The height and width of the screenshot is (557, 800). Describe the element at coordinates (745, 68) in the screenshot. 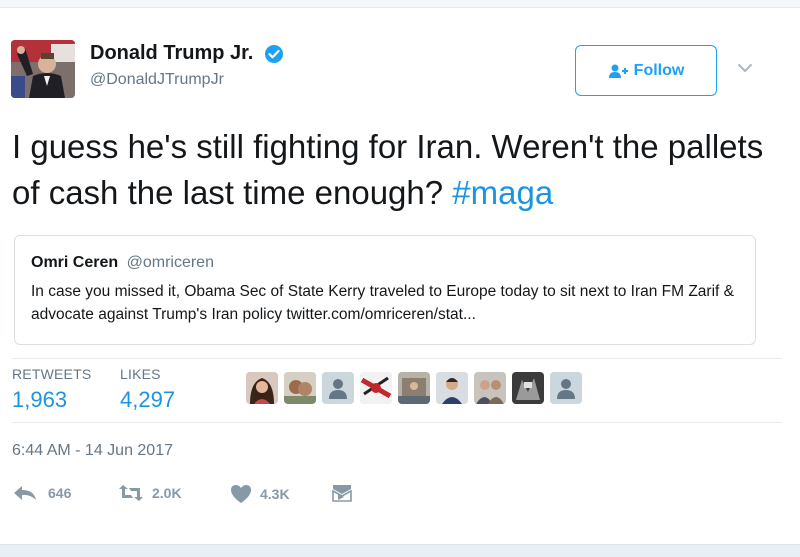

I see `chevron-down-icon` at that location.